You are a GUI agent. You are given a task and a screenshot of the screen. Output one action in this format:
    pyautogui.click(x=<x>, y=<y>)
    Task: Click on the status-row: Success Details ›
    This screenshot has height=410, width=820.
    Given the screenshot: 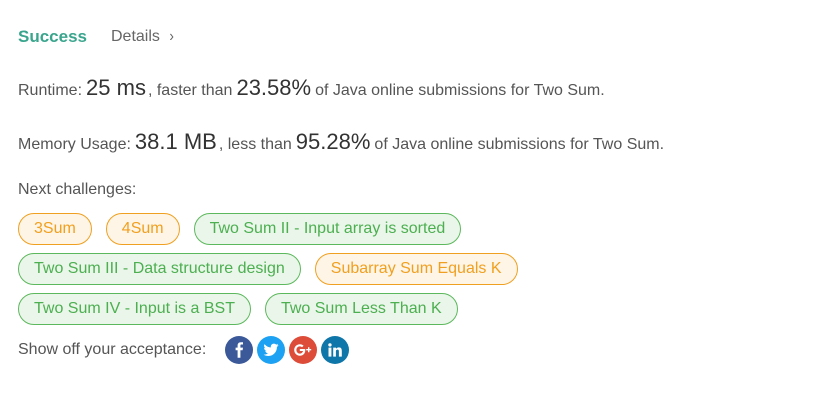 What is the action you would take?
    pyautogui.click(x=413, y=37)
    